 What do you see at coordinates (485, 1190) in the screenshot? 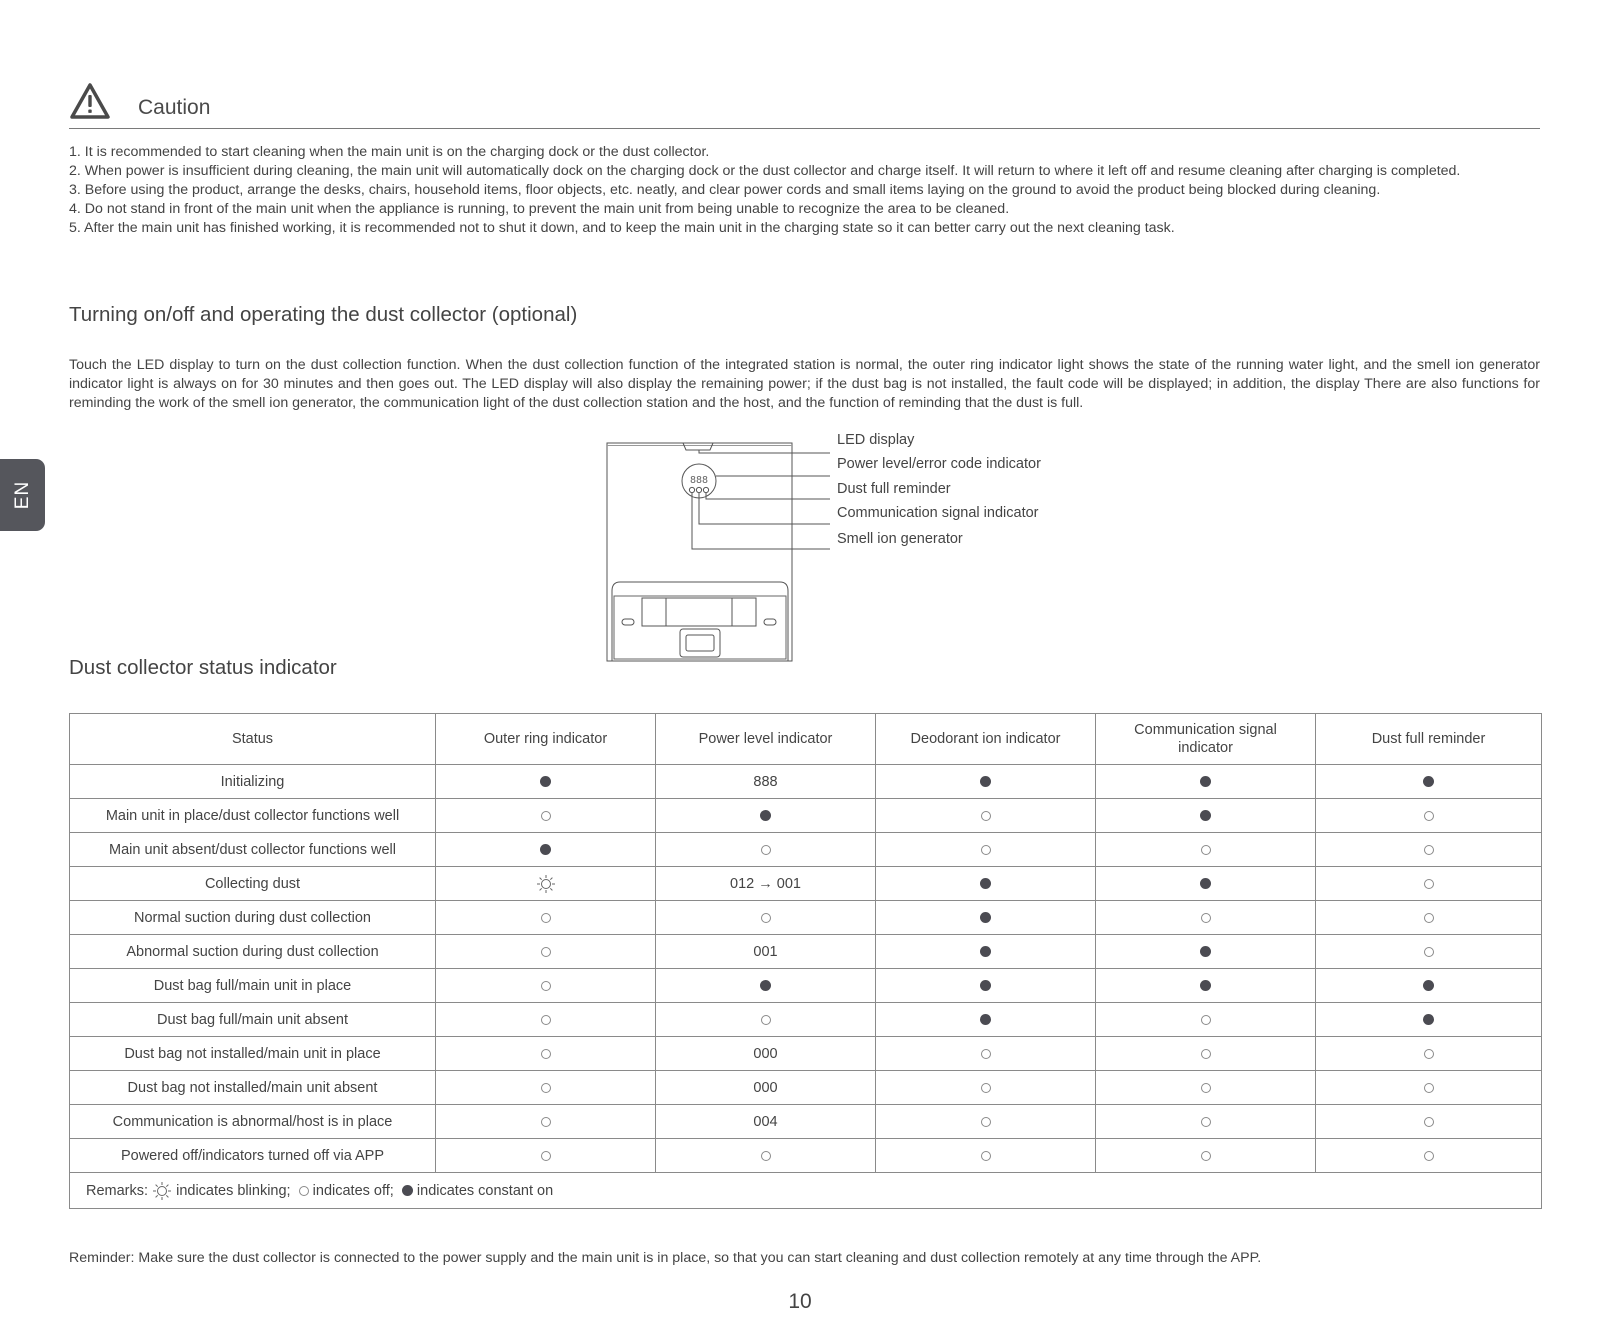
I see `remarks-on-text: indicates constant on` at bounding box center [485, 1190].